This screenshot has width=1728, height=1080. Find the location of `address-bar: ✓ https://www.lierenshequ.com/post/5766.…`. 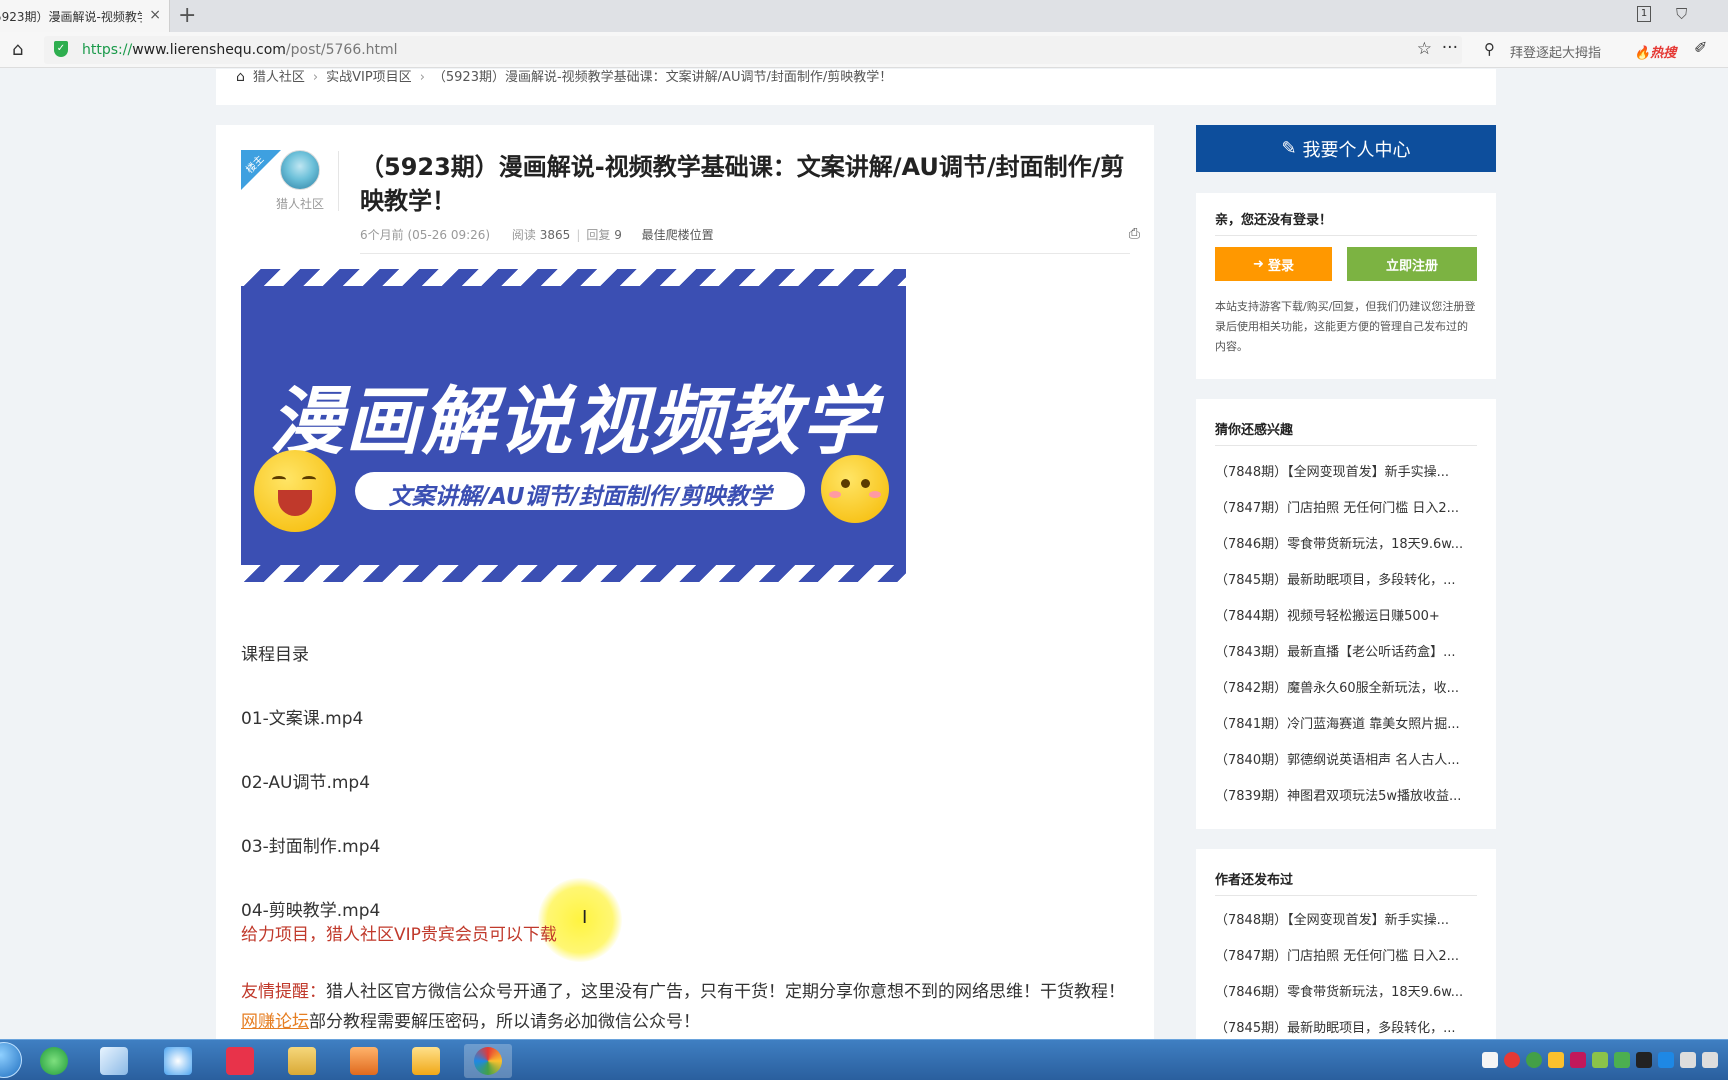

address-bar: ✓ https://www.lierenshequ.com/post/5766.… is located at coordinates (753, 50).